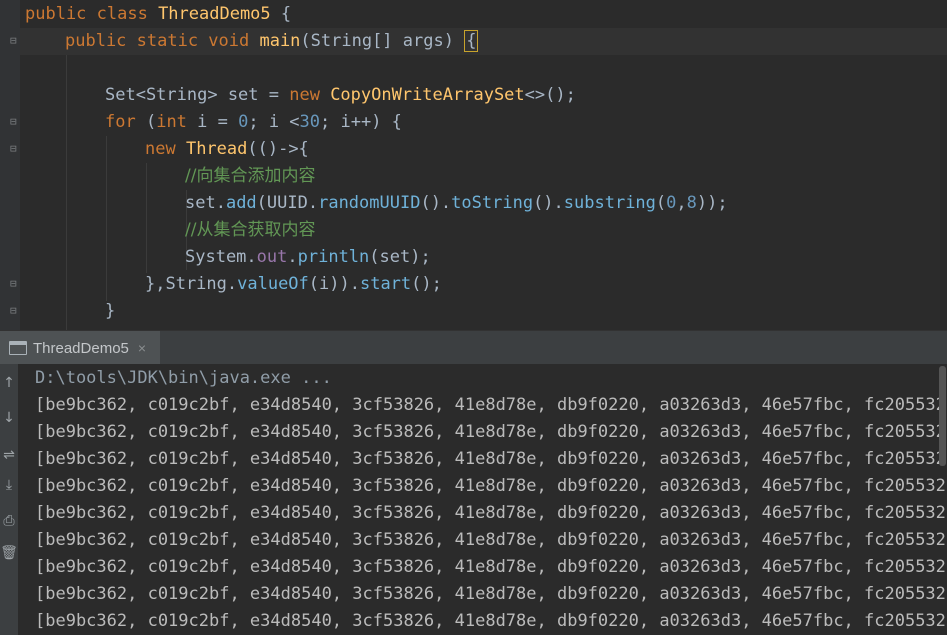 The width and height of the screenshot is (947, 635). What do you see at coordinates (158, 14) in the screenshot?
I see `code-line: public class ThreadDemo5 {` at bounding box center [158, 14].